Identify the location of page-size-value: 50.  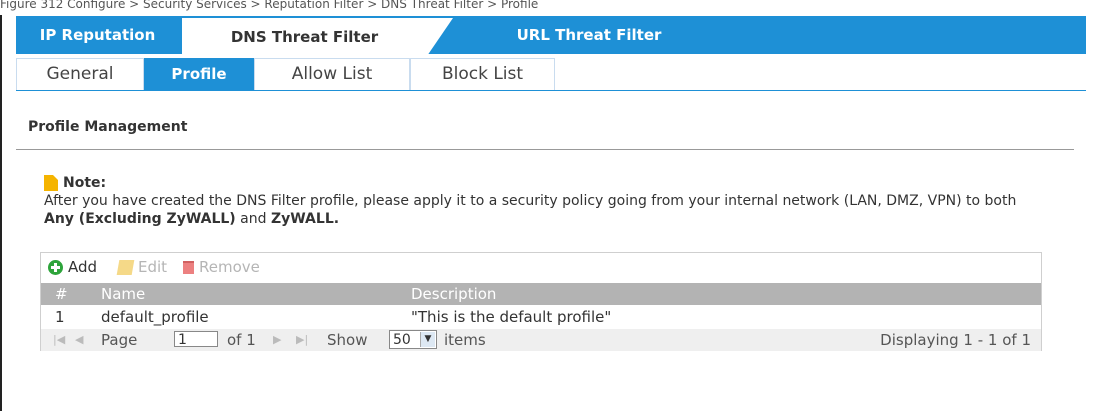
(402, 340).